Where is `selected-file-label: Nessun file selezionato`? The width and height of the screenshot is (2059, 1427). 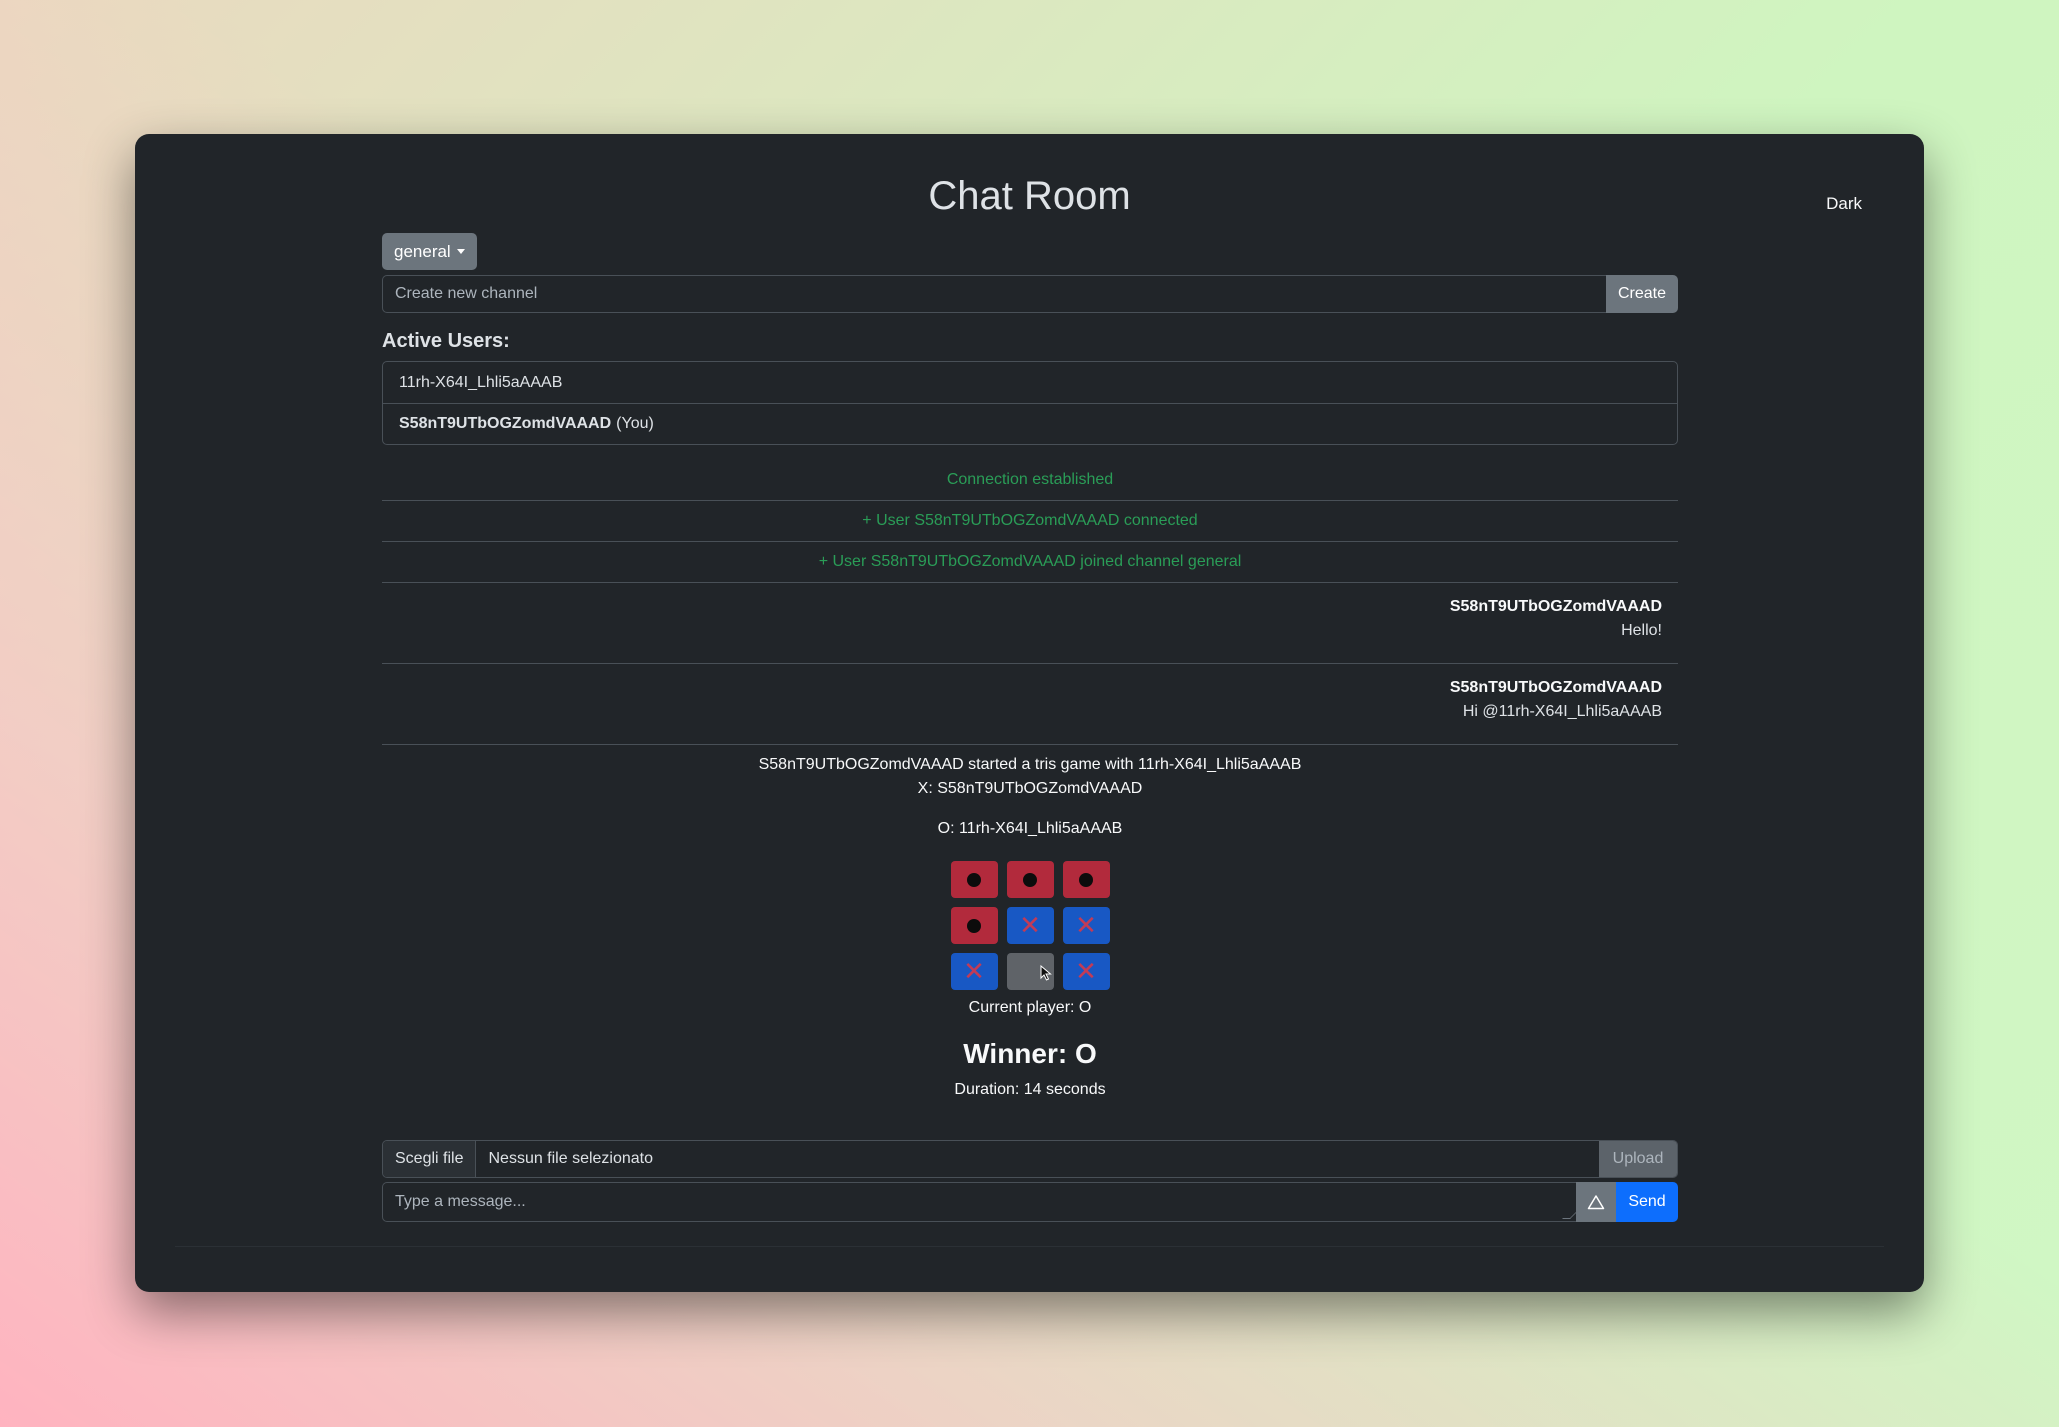
selected-file-label: Nessun file selezionato is located at coordinates (571, 1158).